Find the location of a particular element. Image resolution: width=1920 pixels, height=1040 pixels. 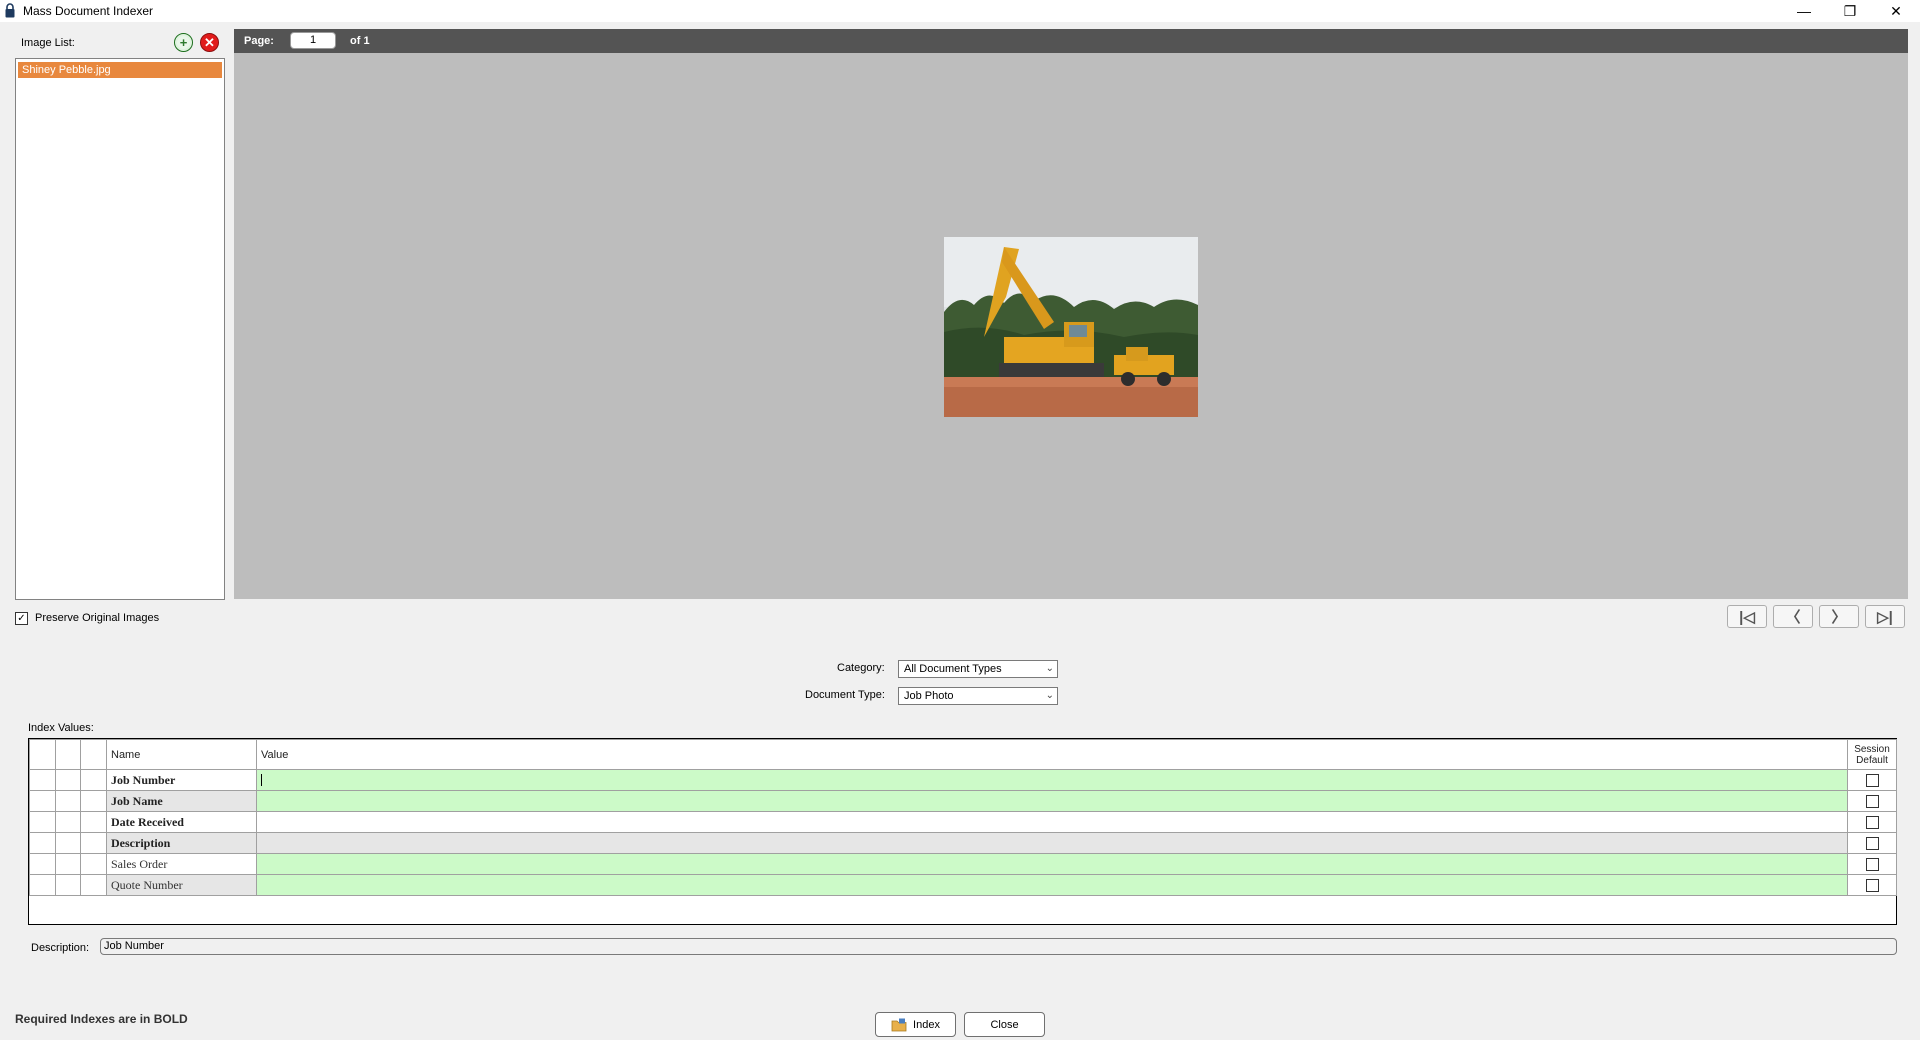

restore-icon: ❐ is located at coordinates (1850, 10).